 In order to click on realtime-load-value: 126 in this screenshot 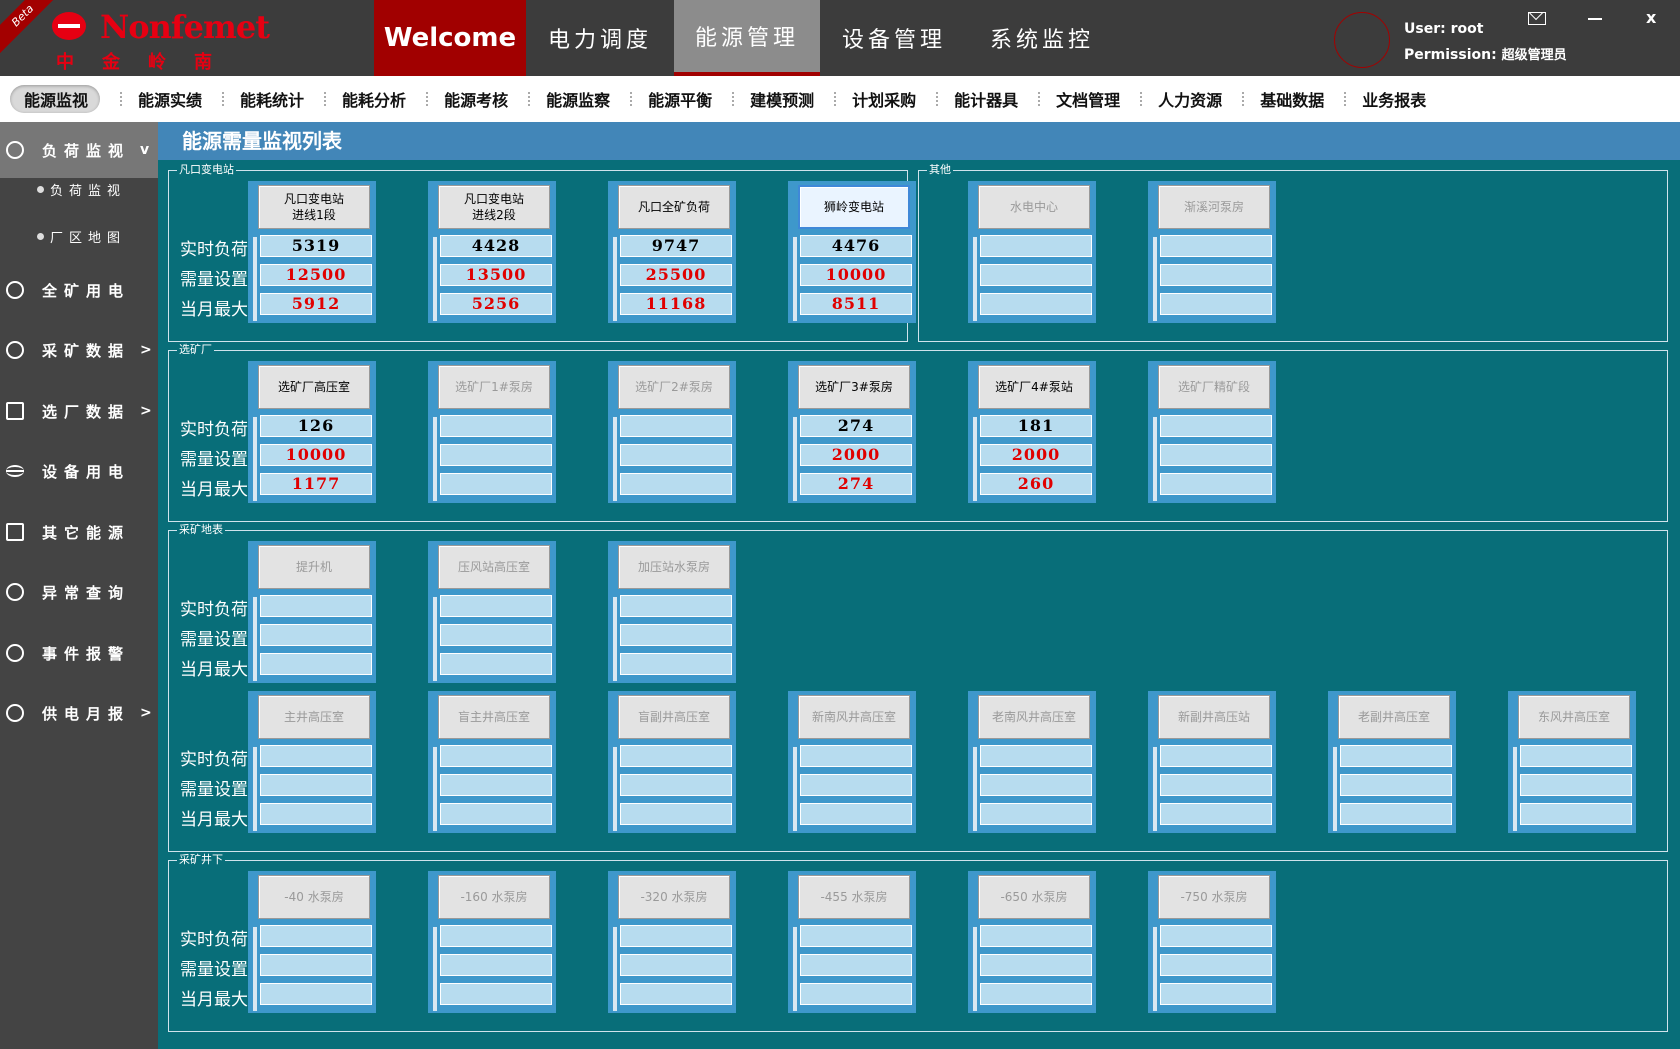, I will do `click(316, 426)`.